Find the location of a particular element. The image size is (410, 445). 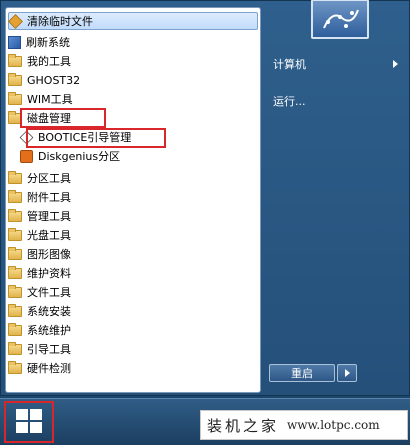

menu-item-label: 硬件检测 is located at coordinates (49, 368).